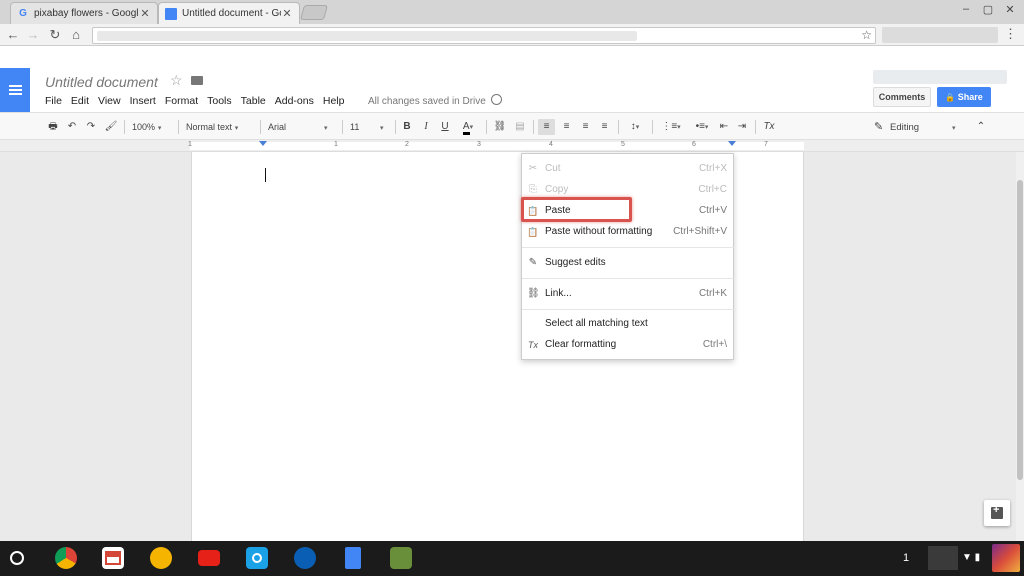 The image size is (1024, 576). What do you see at coordinates (219, 101) in the screenshot?
I see `menu-tools: Tools` at bounding box center [219, 101].